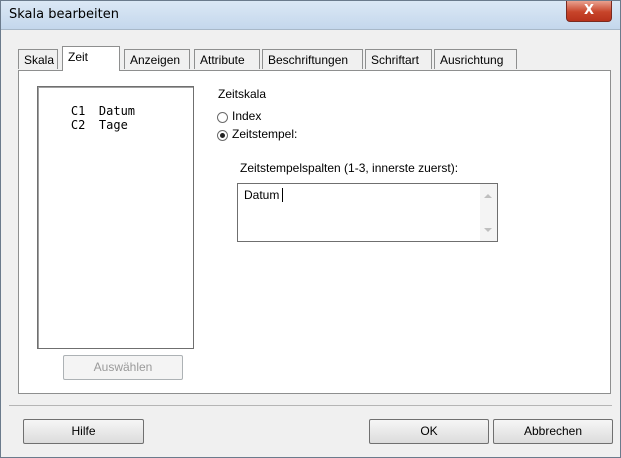  Describe the element at coordinates (282, 195) in the screenshot. I see `text-caret` at that location.